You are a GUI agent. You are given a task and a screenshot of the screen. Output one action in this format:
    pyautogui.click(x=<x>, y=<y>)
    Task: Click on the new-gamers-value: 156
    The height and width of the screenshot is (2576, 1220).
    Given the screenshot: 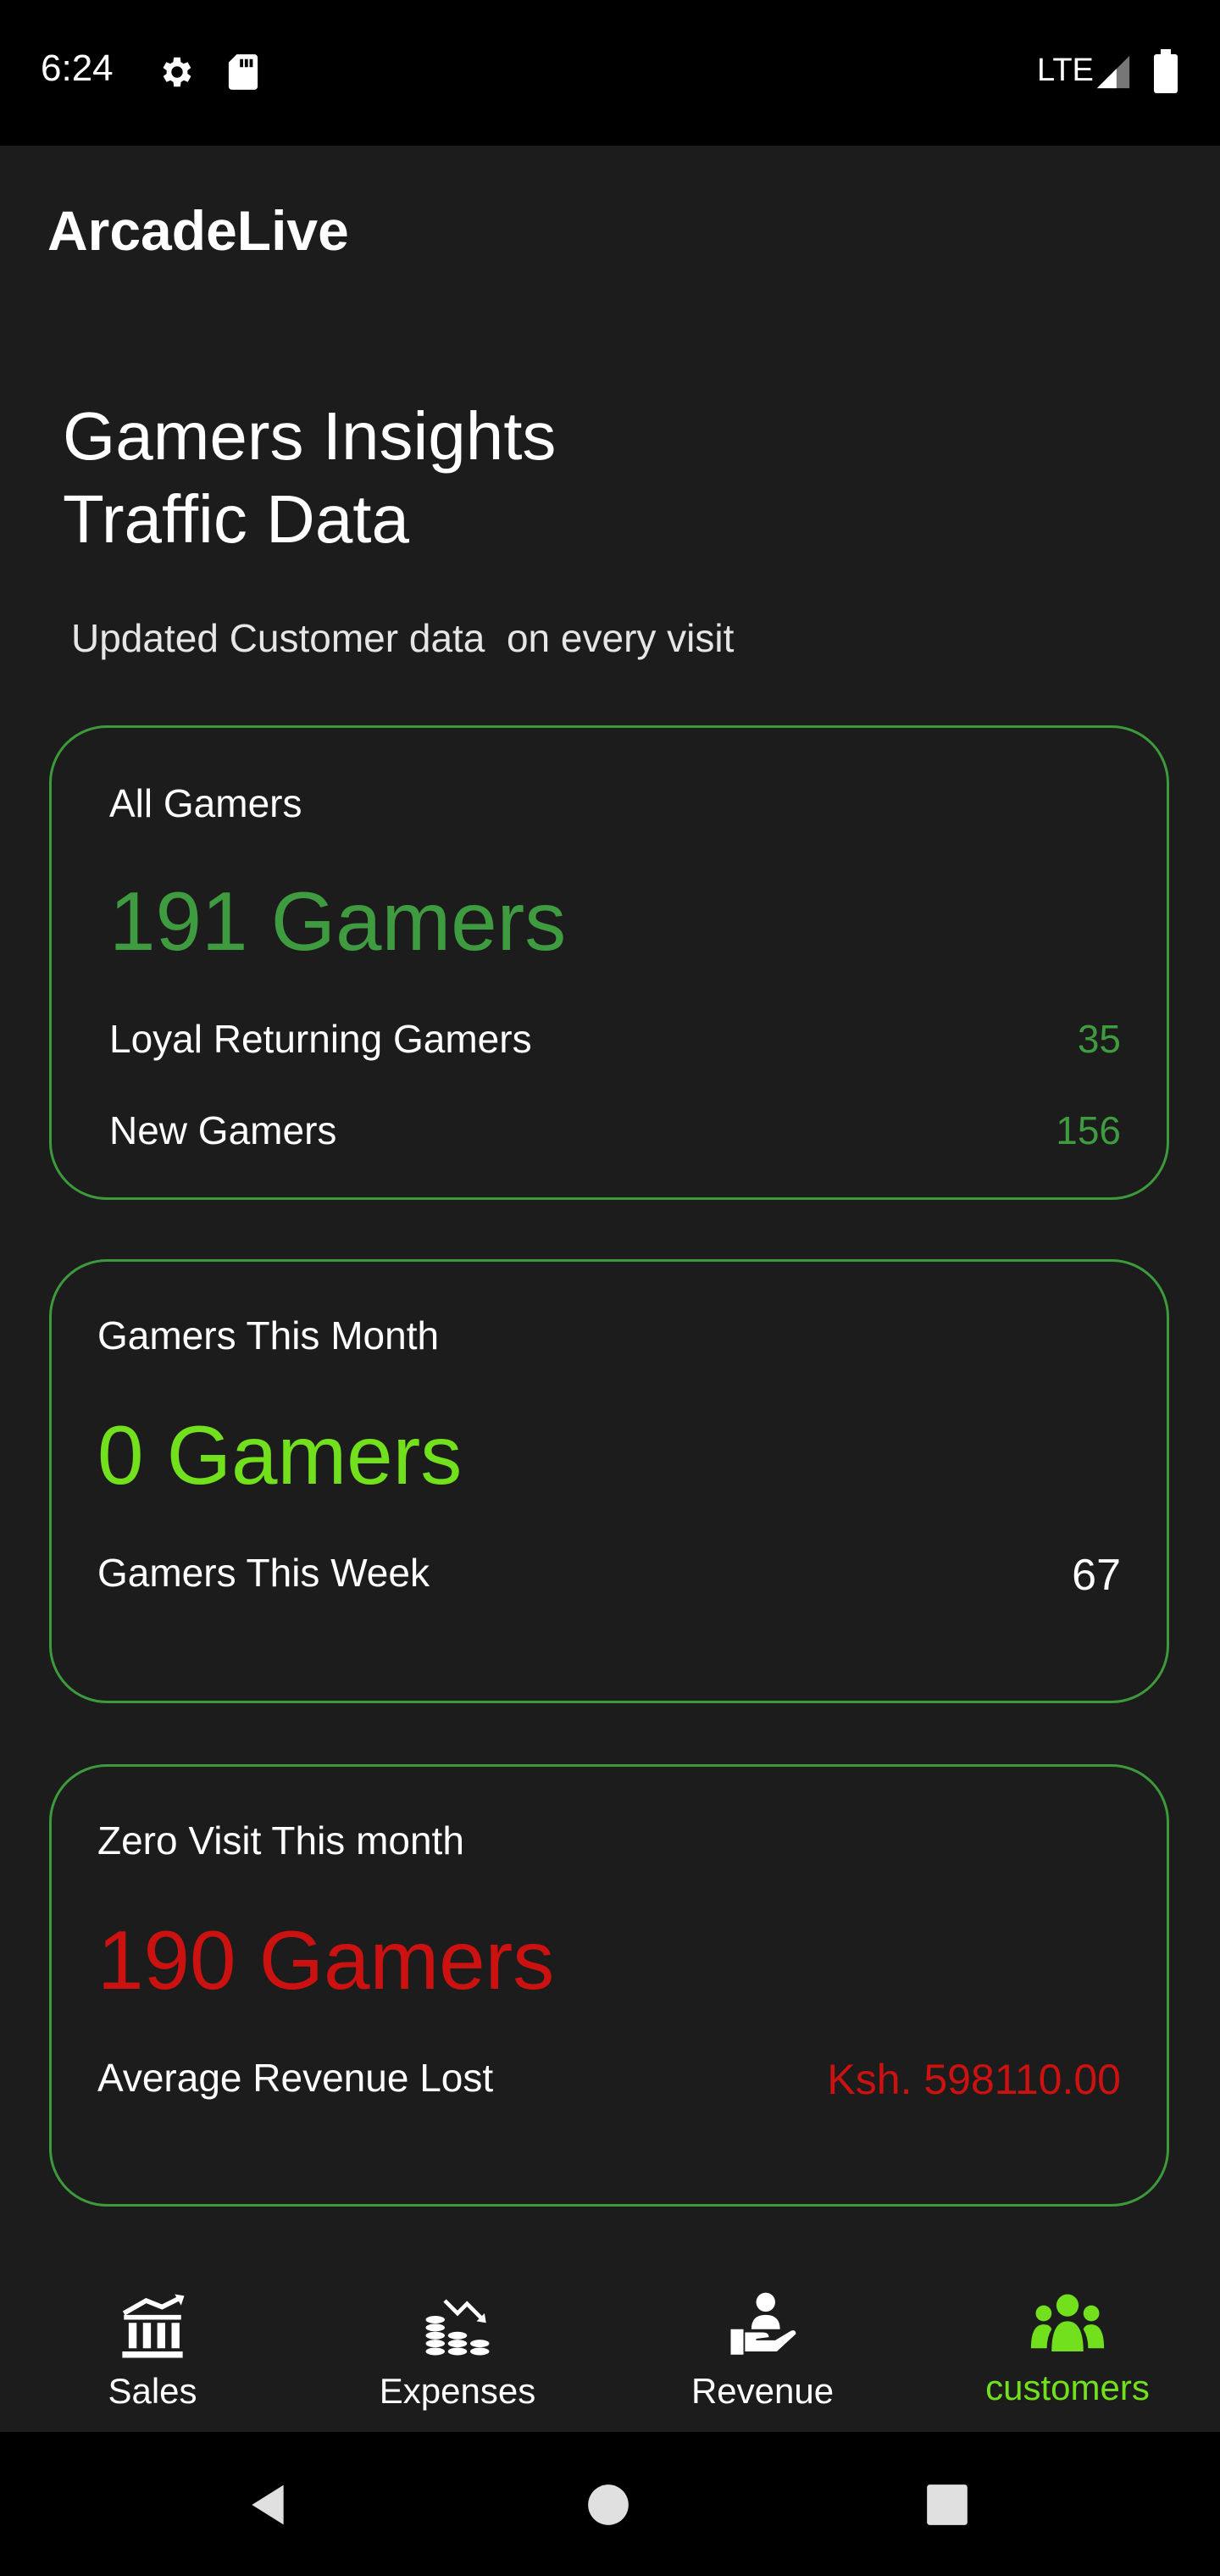 What is the action you would take?
    pyautogui.click(x=1088, y=1130)
    